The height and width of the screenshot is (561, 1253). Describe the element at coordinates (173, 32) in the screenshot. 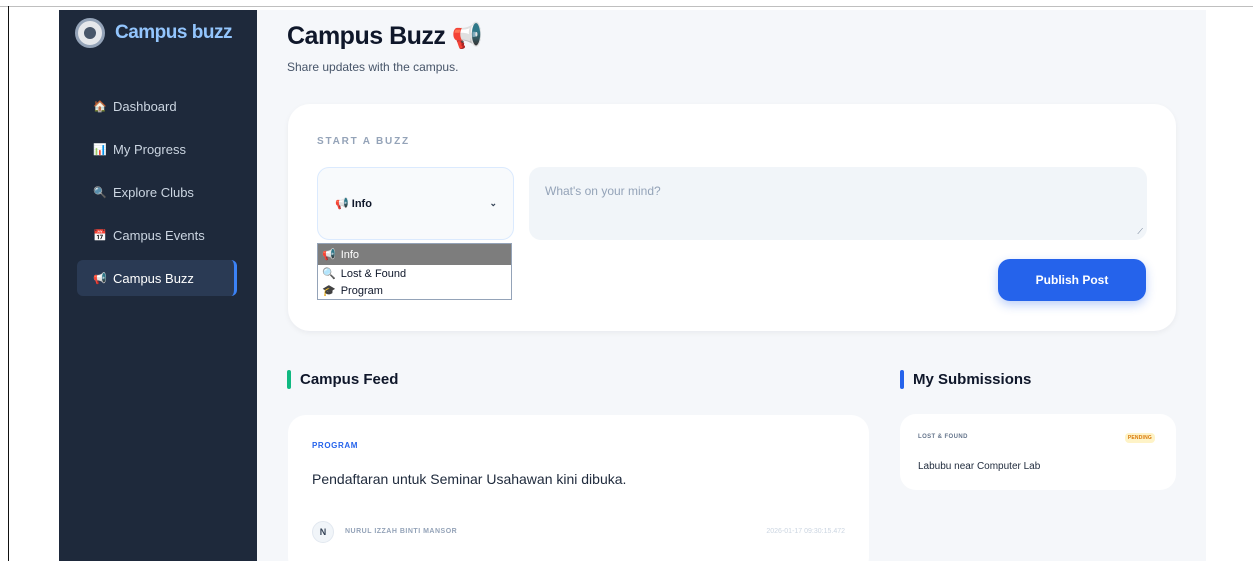

I see `brand-name: Campus buzz` at that location.